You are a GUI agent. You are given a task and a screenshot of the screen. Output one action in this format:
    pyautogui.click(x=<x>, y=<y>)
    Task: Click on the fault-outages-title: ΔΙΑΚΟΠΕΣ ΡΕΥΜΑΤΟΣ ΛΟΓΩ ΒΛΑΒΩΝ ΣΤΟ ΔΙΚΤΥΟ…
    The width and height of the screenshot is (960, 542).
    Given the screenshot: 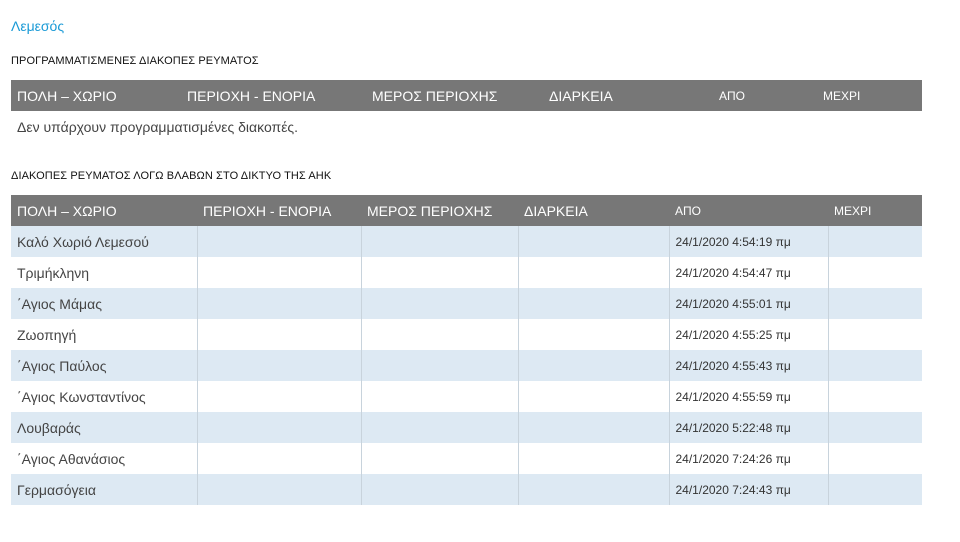 What is the action you would take?
    pyautogui.click(x=171, y=176)
    